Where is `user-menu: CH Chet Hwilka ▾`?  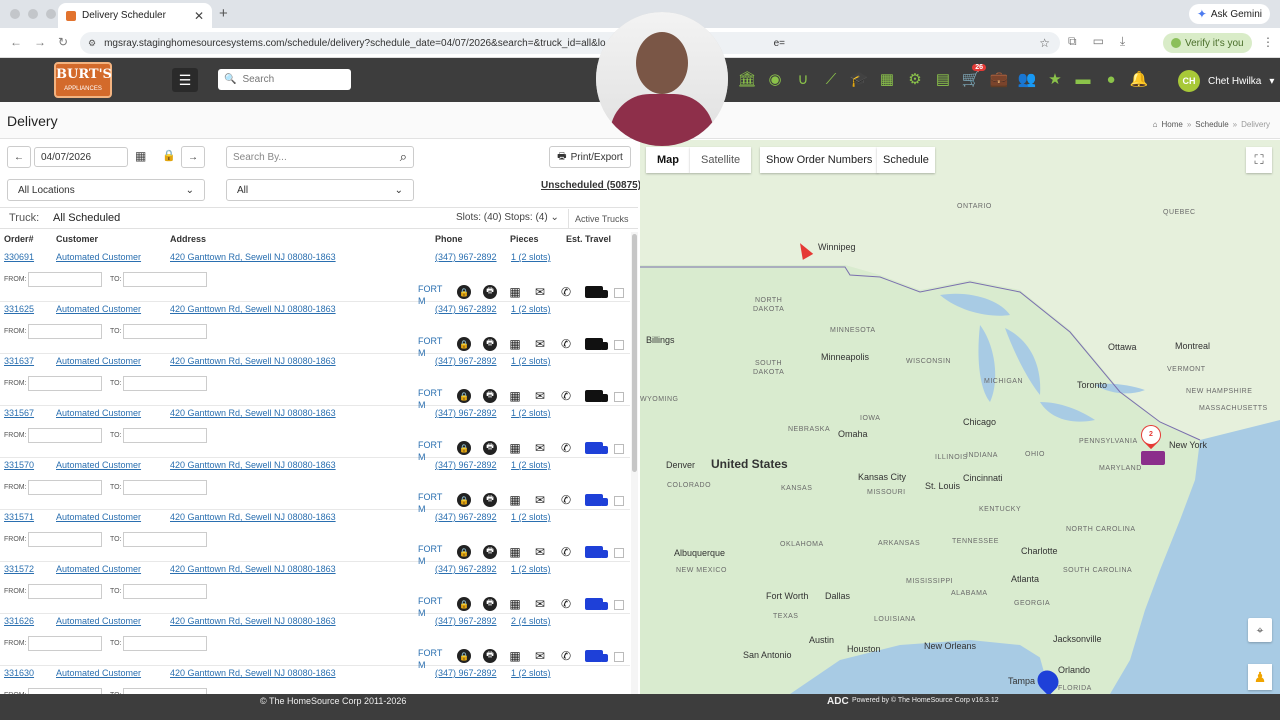
user-menu: CH Chet Hwilka ▾ is located at coordinates (1226, 81).